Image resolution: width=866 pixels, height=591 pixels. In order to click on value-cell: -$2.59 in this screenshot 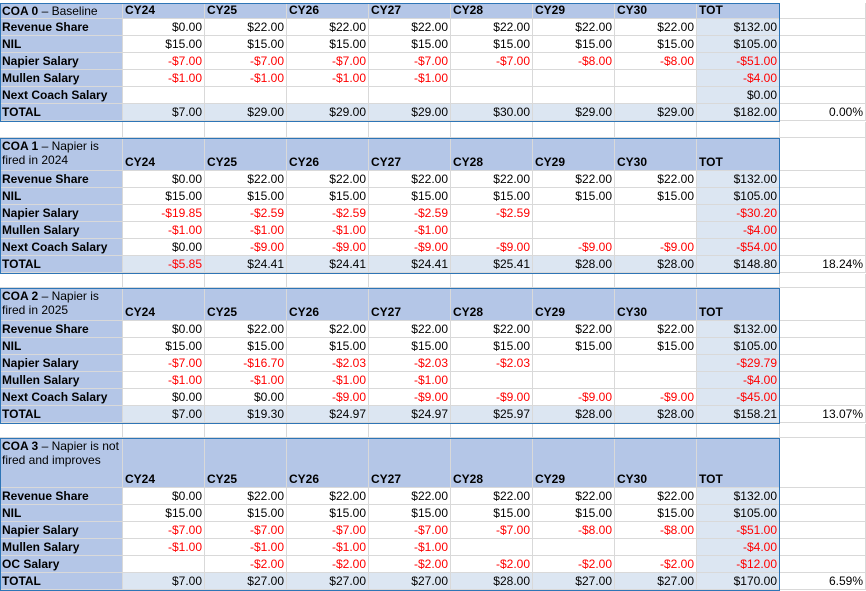, I will do `click(492, 213)`.